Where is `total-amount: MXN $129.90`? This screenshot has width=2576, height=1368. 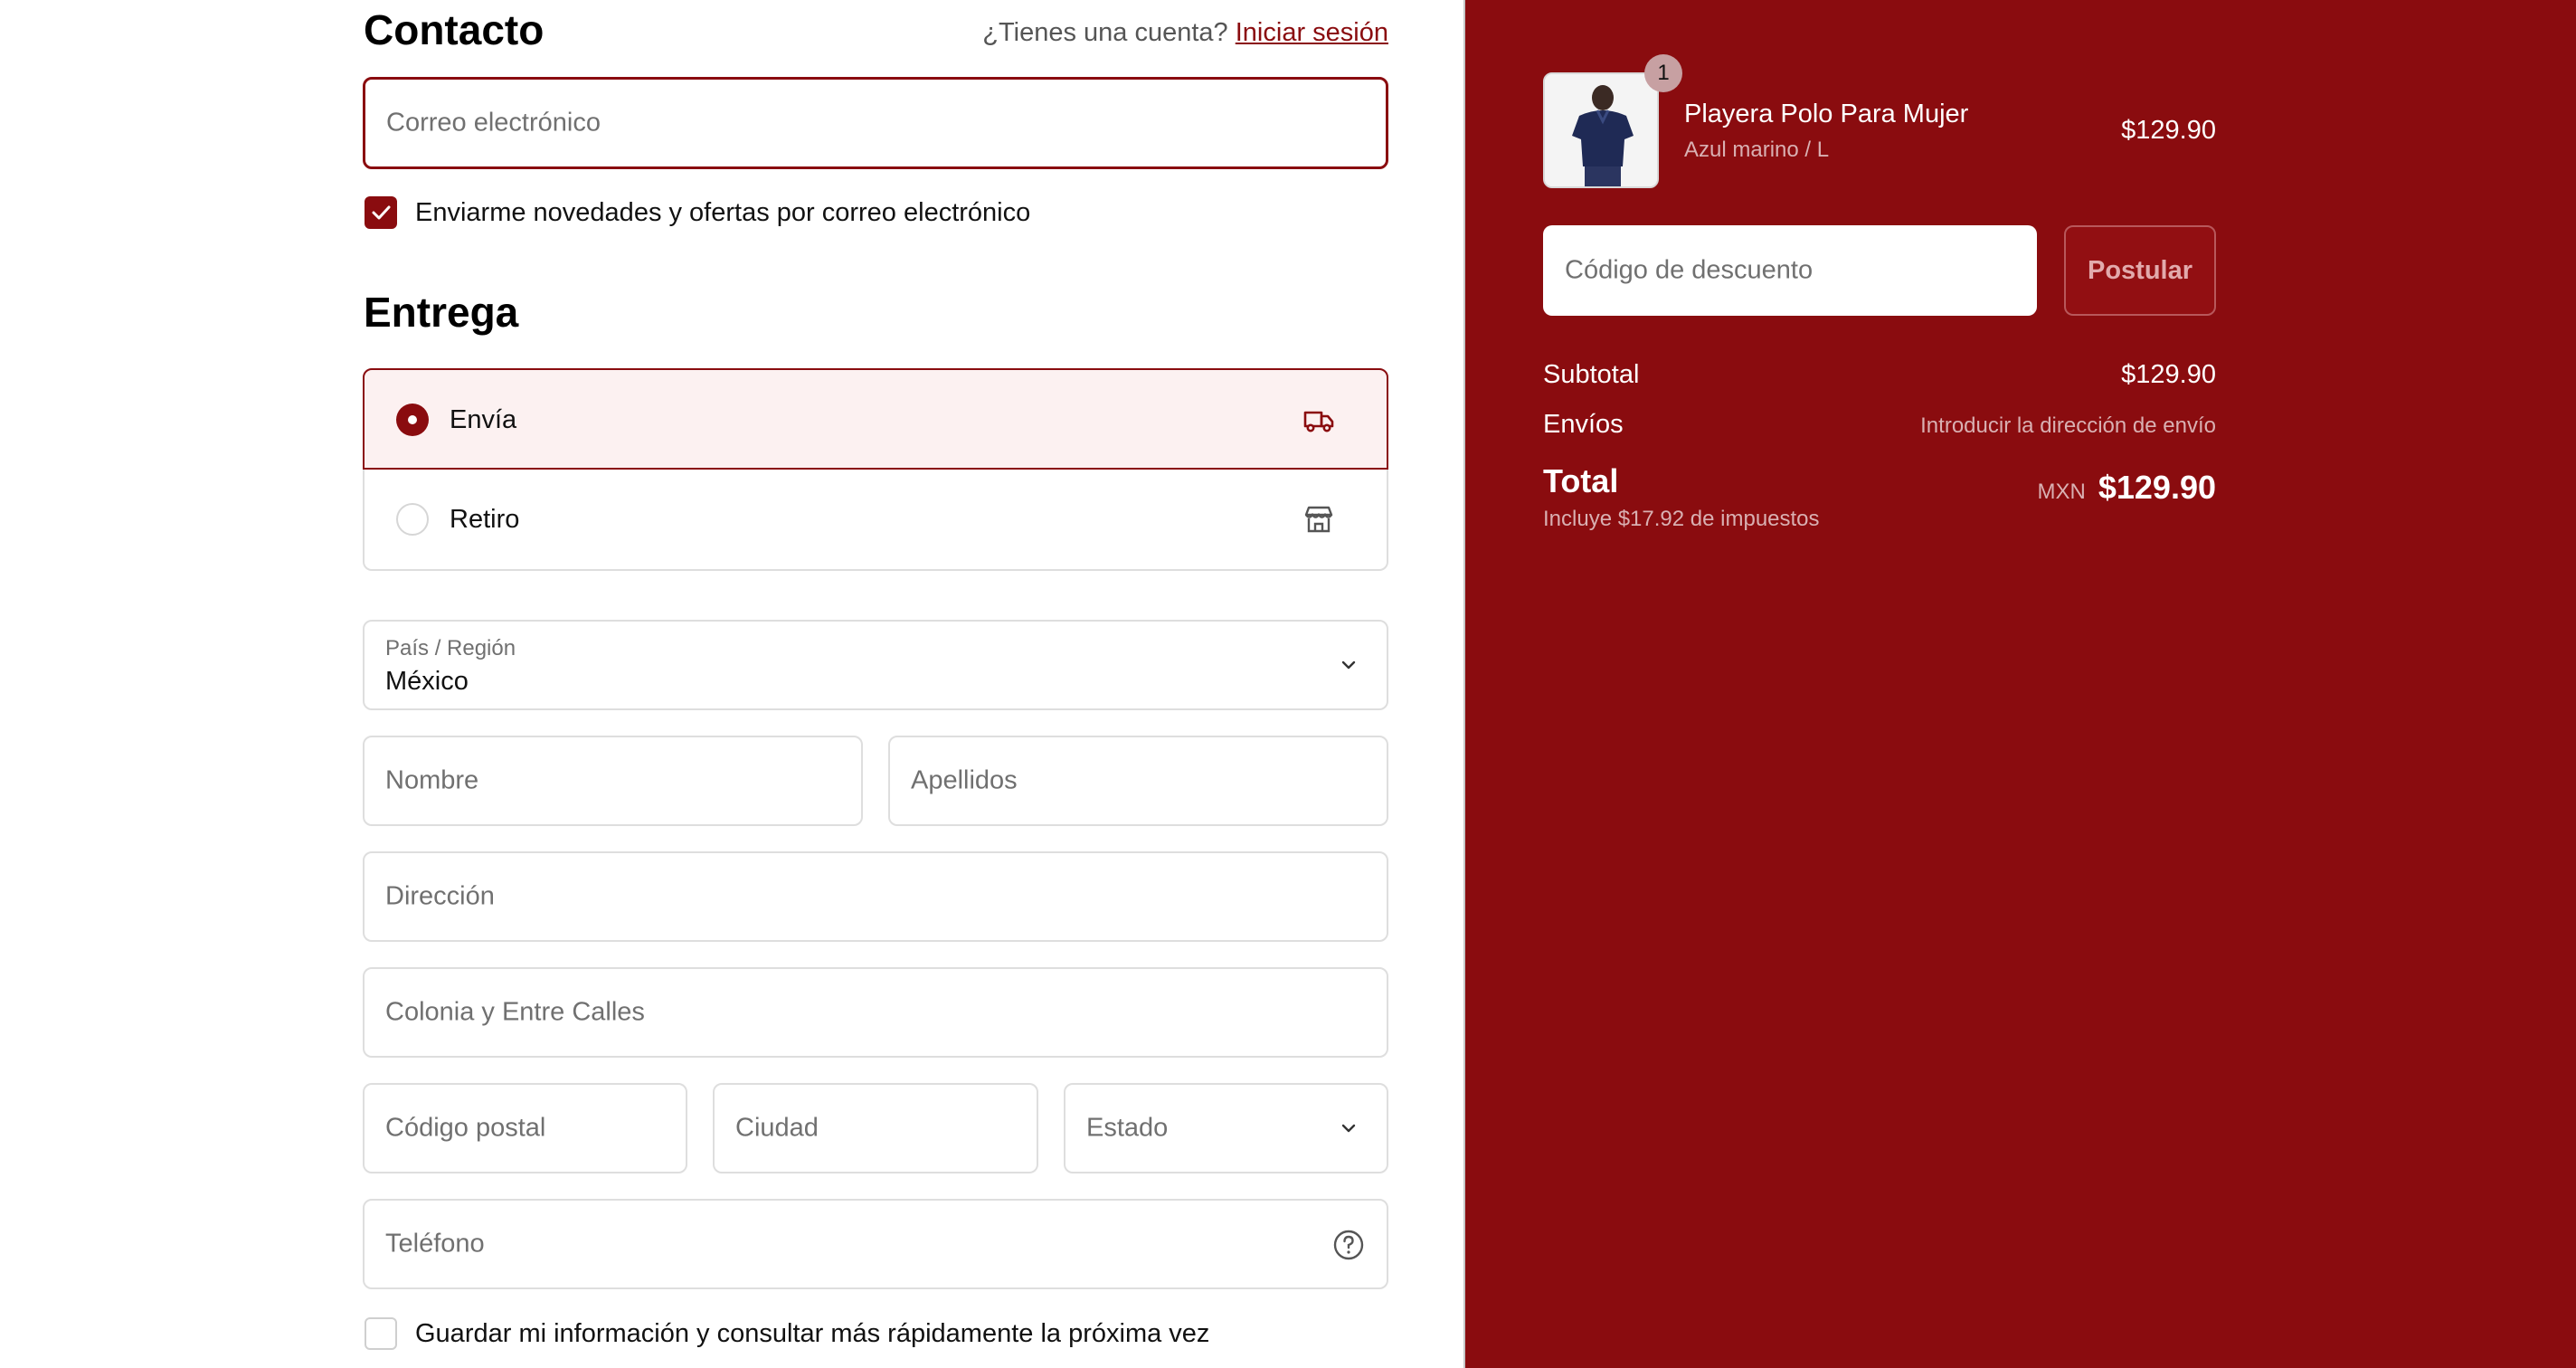
total-amount: MXN $129.90 is located at coordinates (2127, 488).